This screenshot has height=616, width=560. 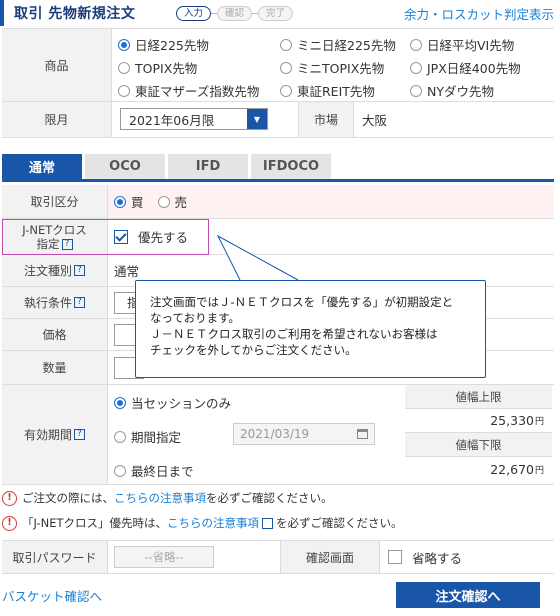 What do you see at coordinates (125, 166) in the screenshot?
I see `tab-oco: OCO` at bounding box center [125, 166].